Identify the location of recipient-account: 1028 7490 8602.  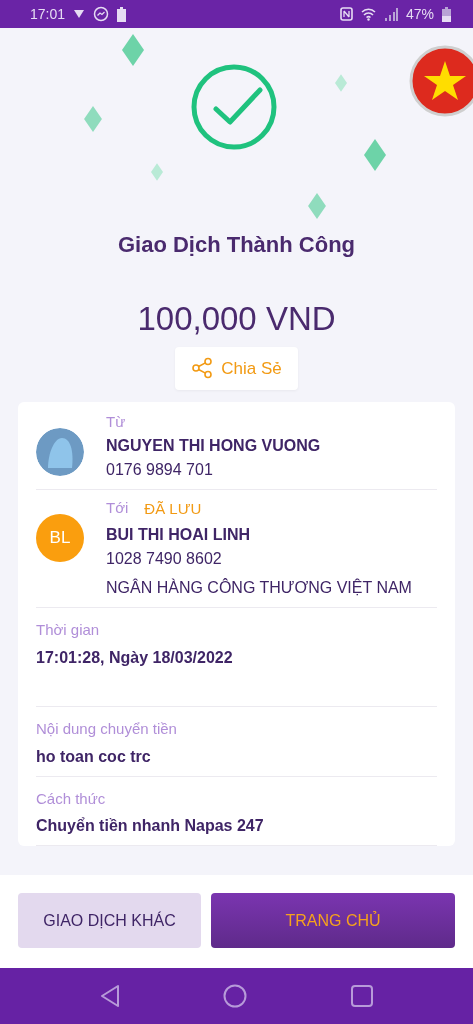
(164, 559).